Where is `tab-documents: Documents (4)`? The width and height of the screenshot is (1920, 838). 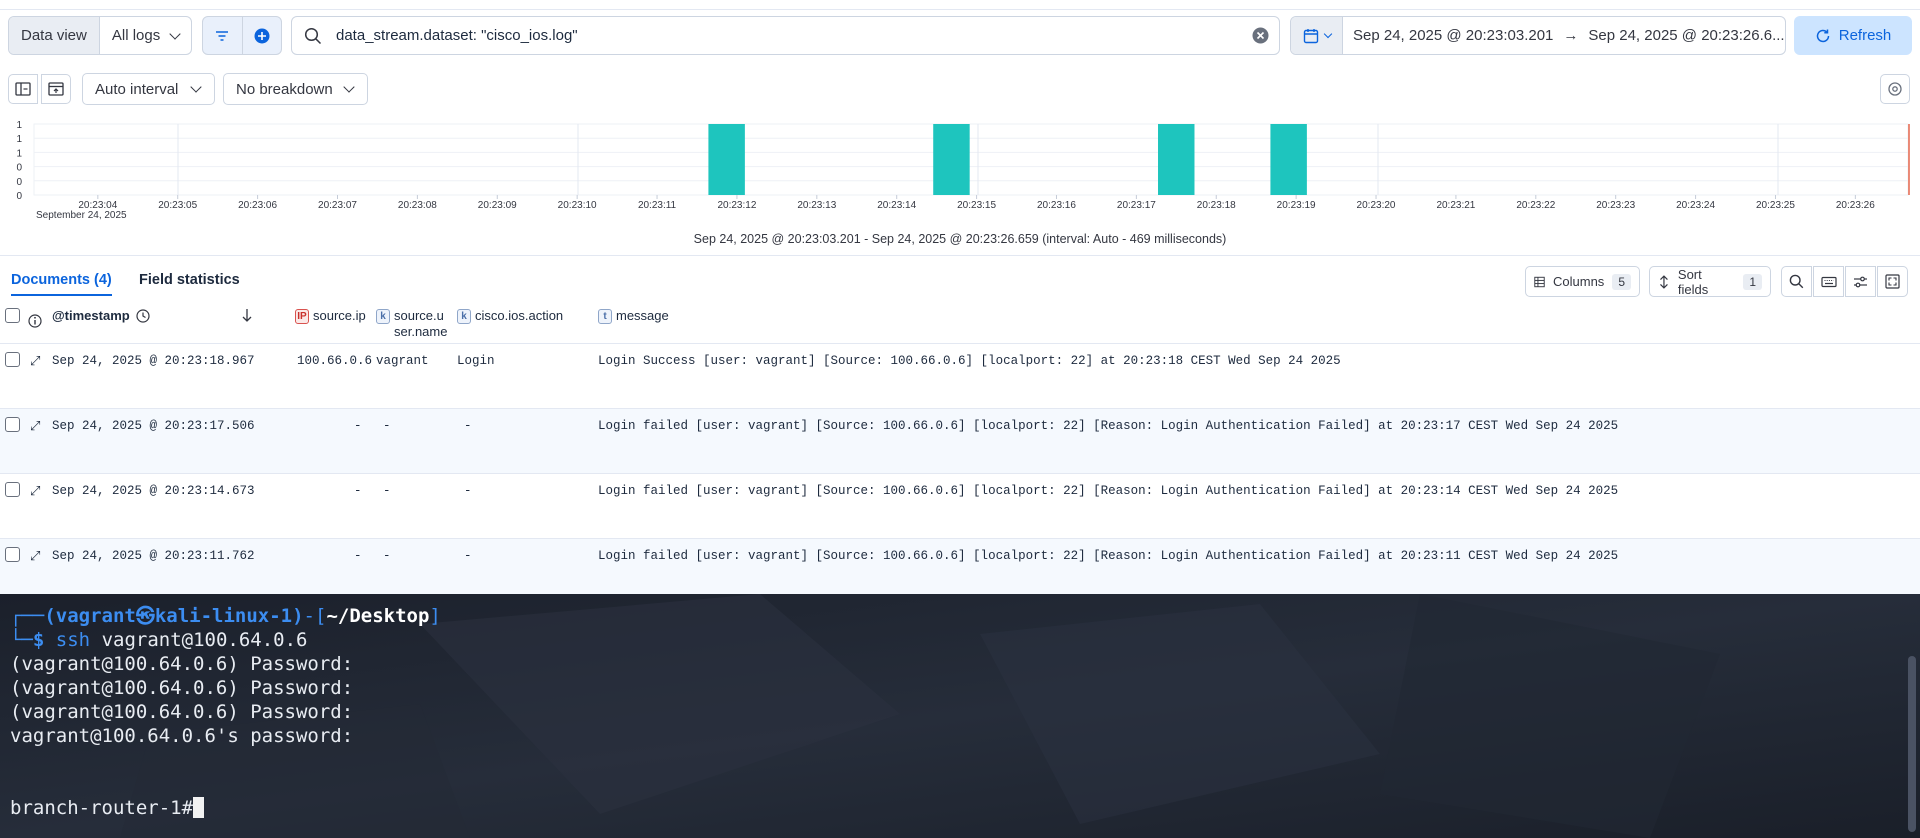 tab-documents: Documents (4) is located at coordinates (61, 284).